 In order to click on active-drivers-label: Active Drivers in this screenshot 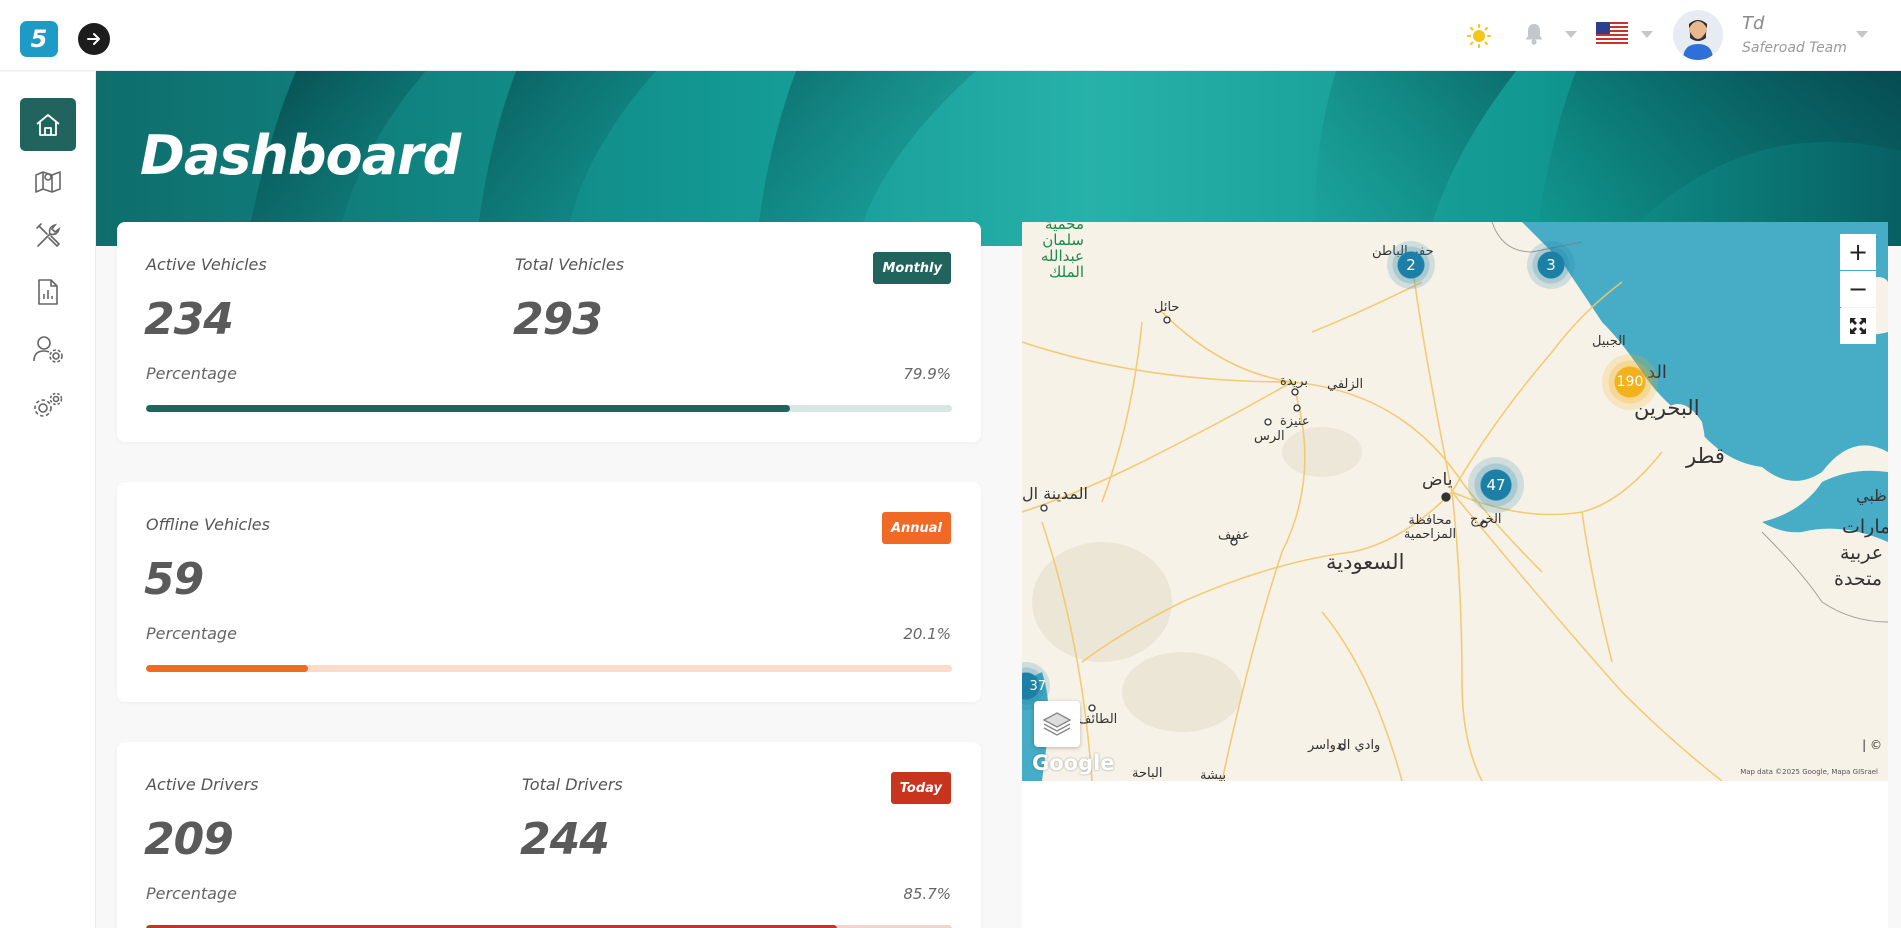, I will do `click(202, 784)`.